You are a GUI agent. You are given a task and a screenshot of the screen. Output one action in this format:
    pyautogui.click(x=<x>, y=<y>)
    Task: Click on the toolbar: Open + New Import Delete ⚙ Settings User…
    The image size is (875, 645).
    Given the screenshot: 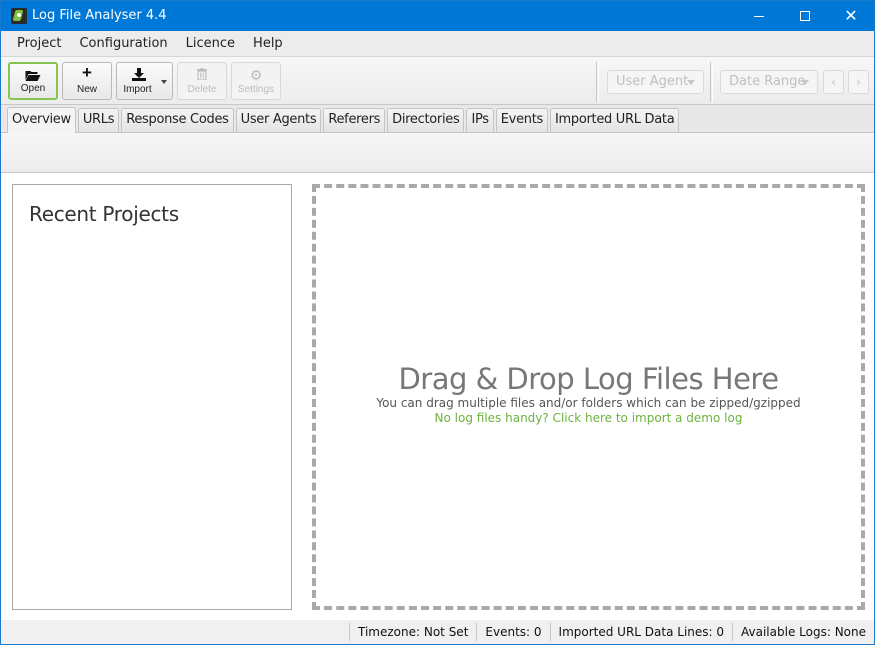 What is the action you would take?
    pyautogui.click(x=437, y=81)
    